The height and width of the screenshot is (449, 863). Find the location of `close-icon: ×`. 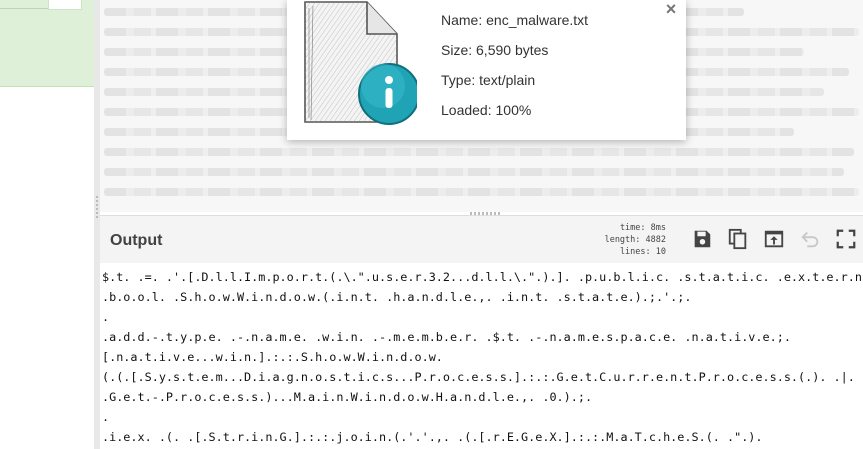

close-icon: × is located at coordinates (671, 9).